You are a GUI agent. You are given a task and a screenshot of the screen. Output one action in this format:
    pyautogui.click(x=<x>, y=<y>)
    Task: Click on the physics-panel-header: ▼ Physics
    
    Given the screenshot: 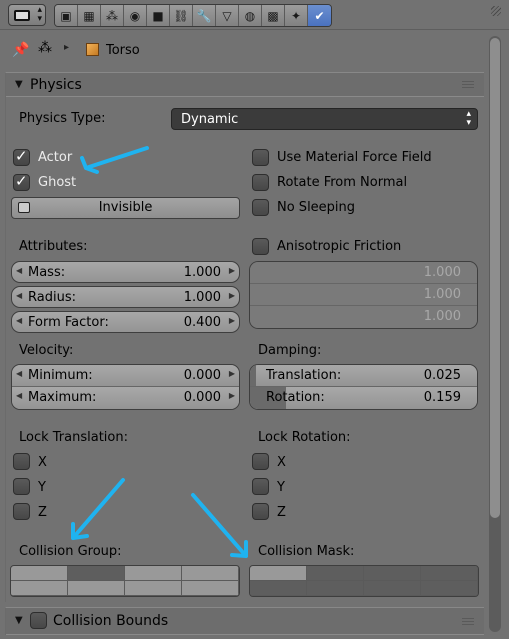 What is the action you would take?
    pyautogui.click(x=245, y=85)
    